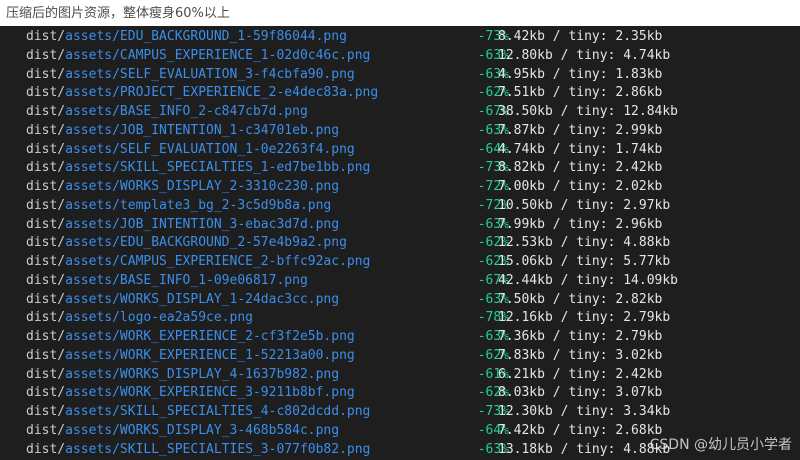  Describe the element at coordinates (580, 393) in the screenshot. I see `size-comparison: 8.03kb / tiny: 3.07kb` at that location.